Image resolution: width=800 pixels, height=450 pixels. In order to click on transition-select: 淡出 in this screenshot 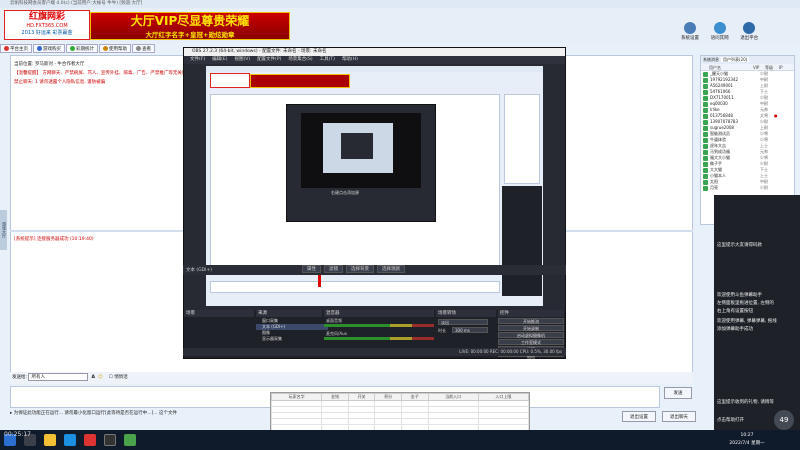, I will do `click(463, 322)`.